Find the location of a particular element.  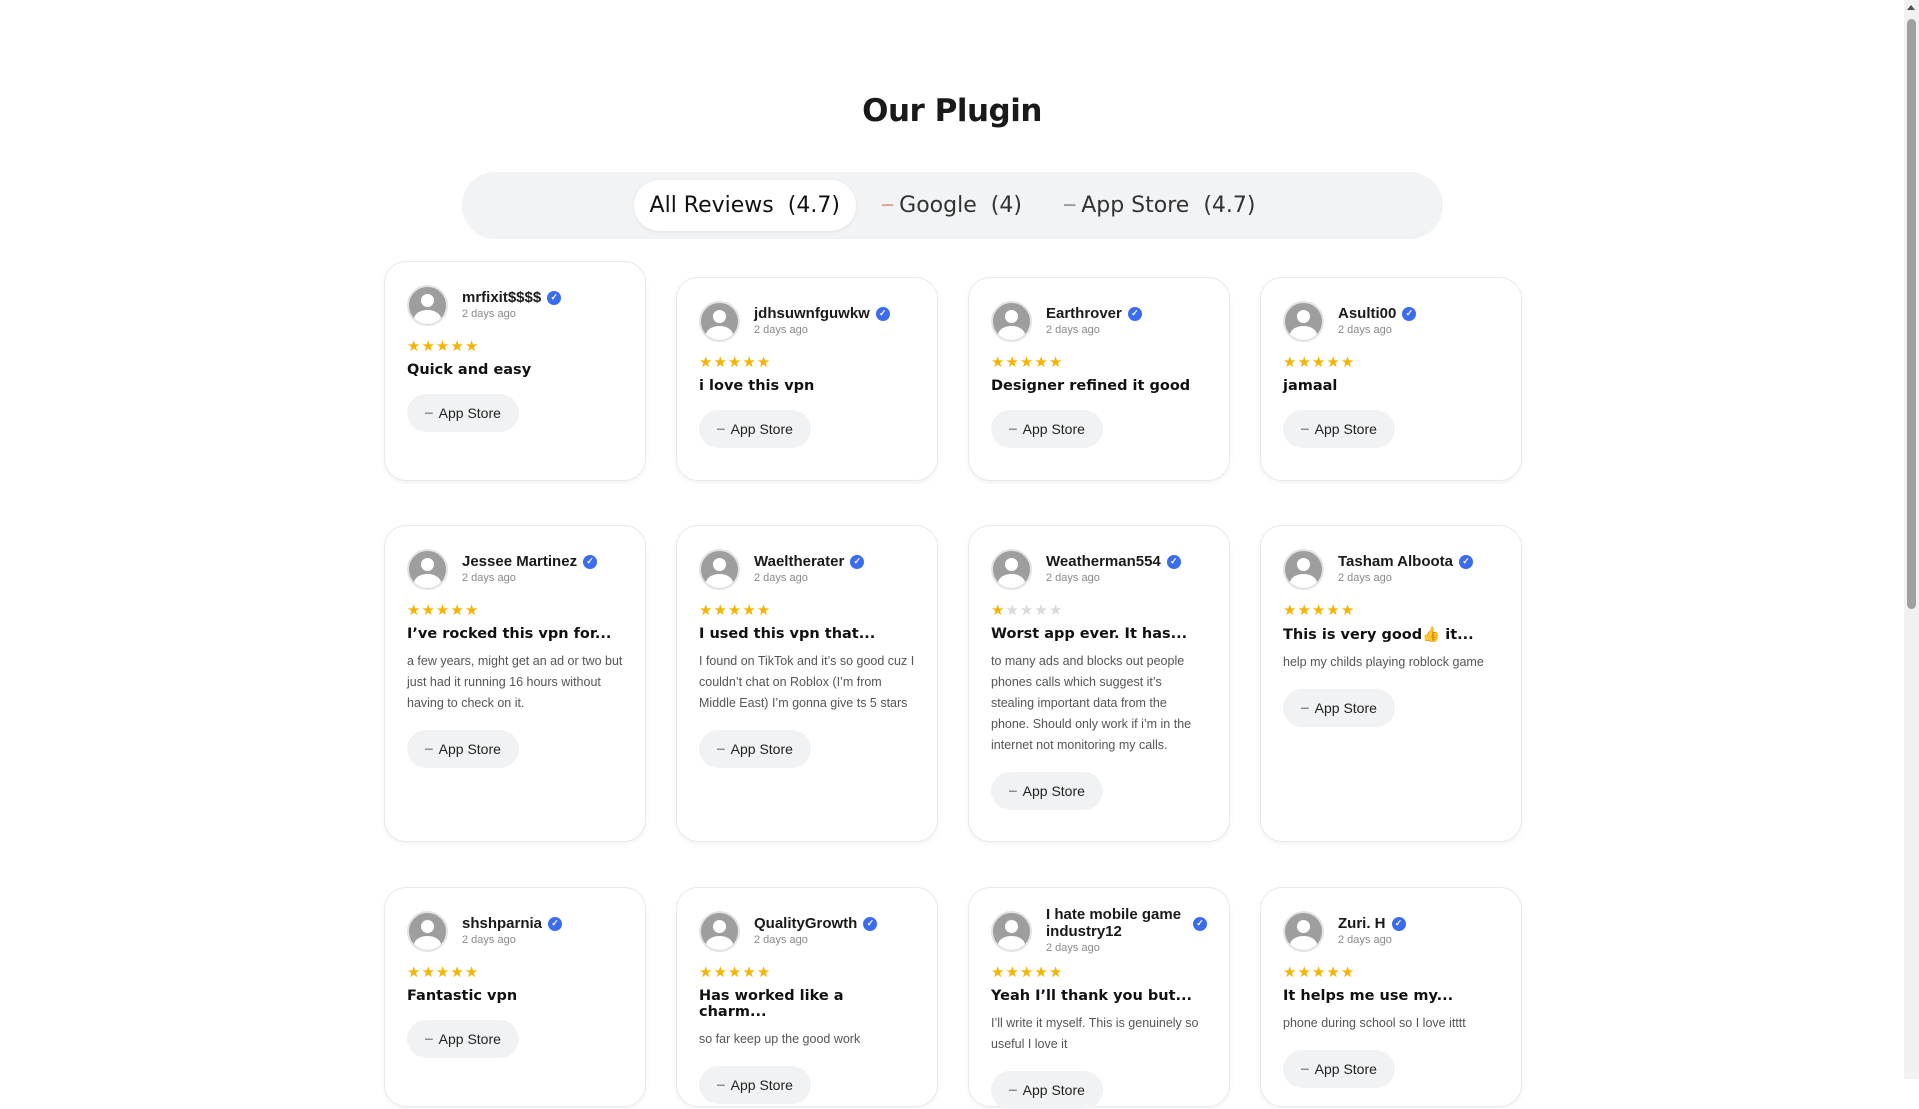

scroll-up-arrow-icon is located at coordinates (1911, 7).